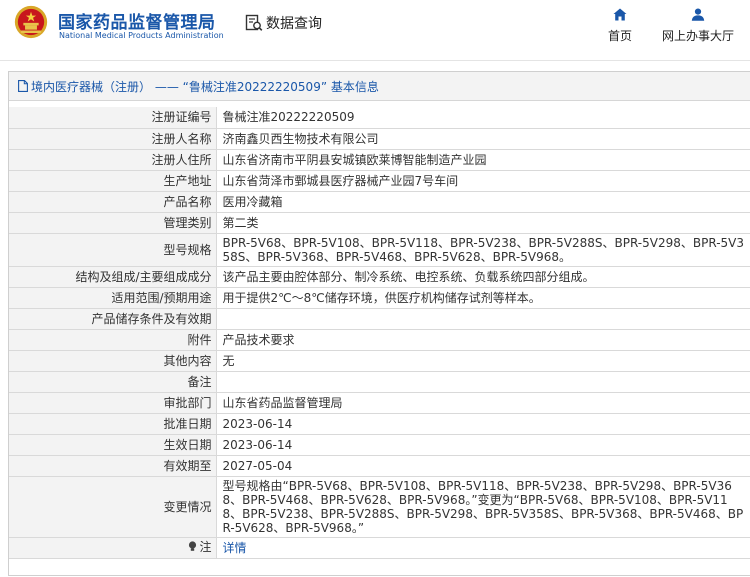  I want to click on row-label: 型号规格, so click(113, 249).